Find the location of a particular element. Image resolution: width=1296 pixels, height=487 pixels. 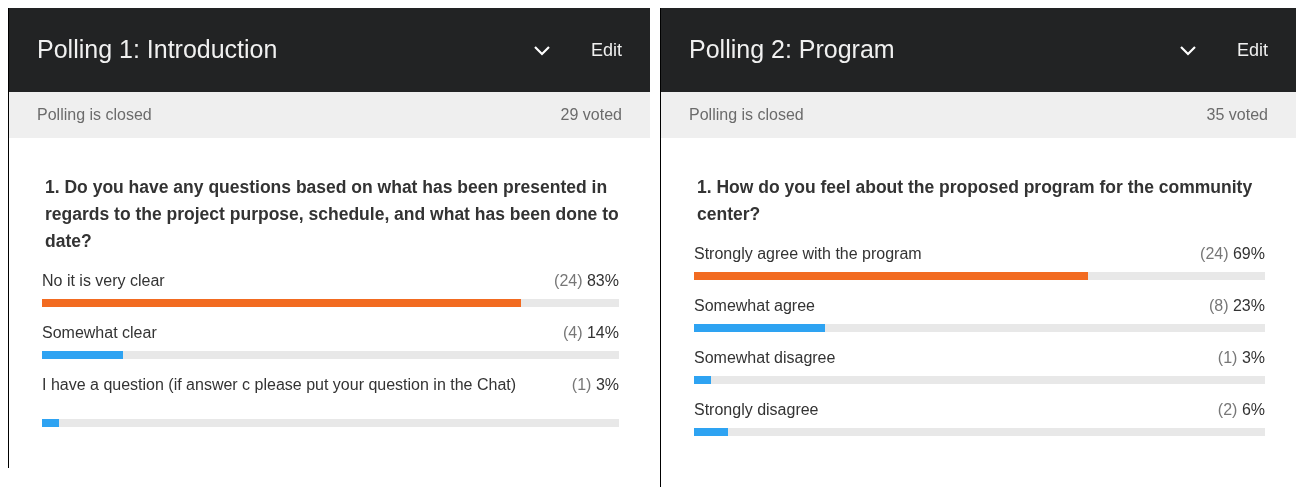

option-label: No it is very clear is located at coordinates (103, 281).